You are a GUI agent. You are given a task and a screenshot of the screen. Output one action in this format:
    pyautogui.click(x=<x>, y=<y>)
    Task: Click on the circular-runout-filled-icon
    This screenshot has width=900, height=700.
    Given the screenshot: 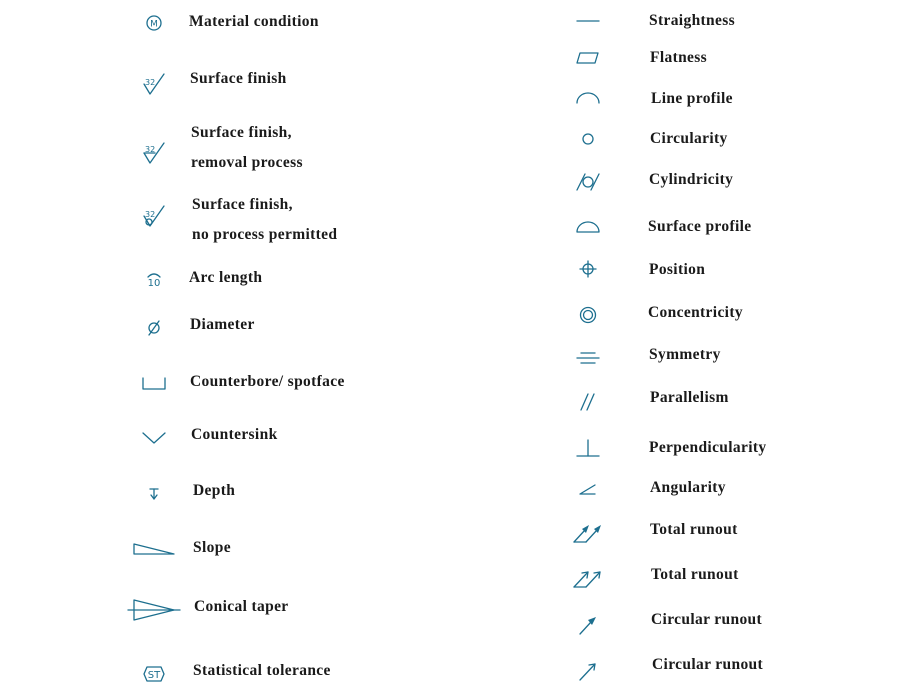 What is the action you would take?
    pyautogui.click(x=588, y=626)
    